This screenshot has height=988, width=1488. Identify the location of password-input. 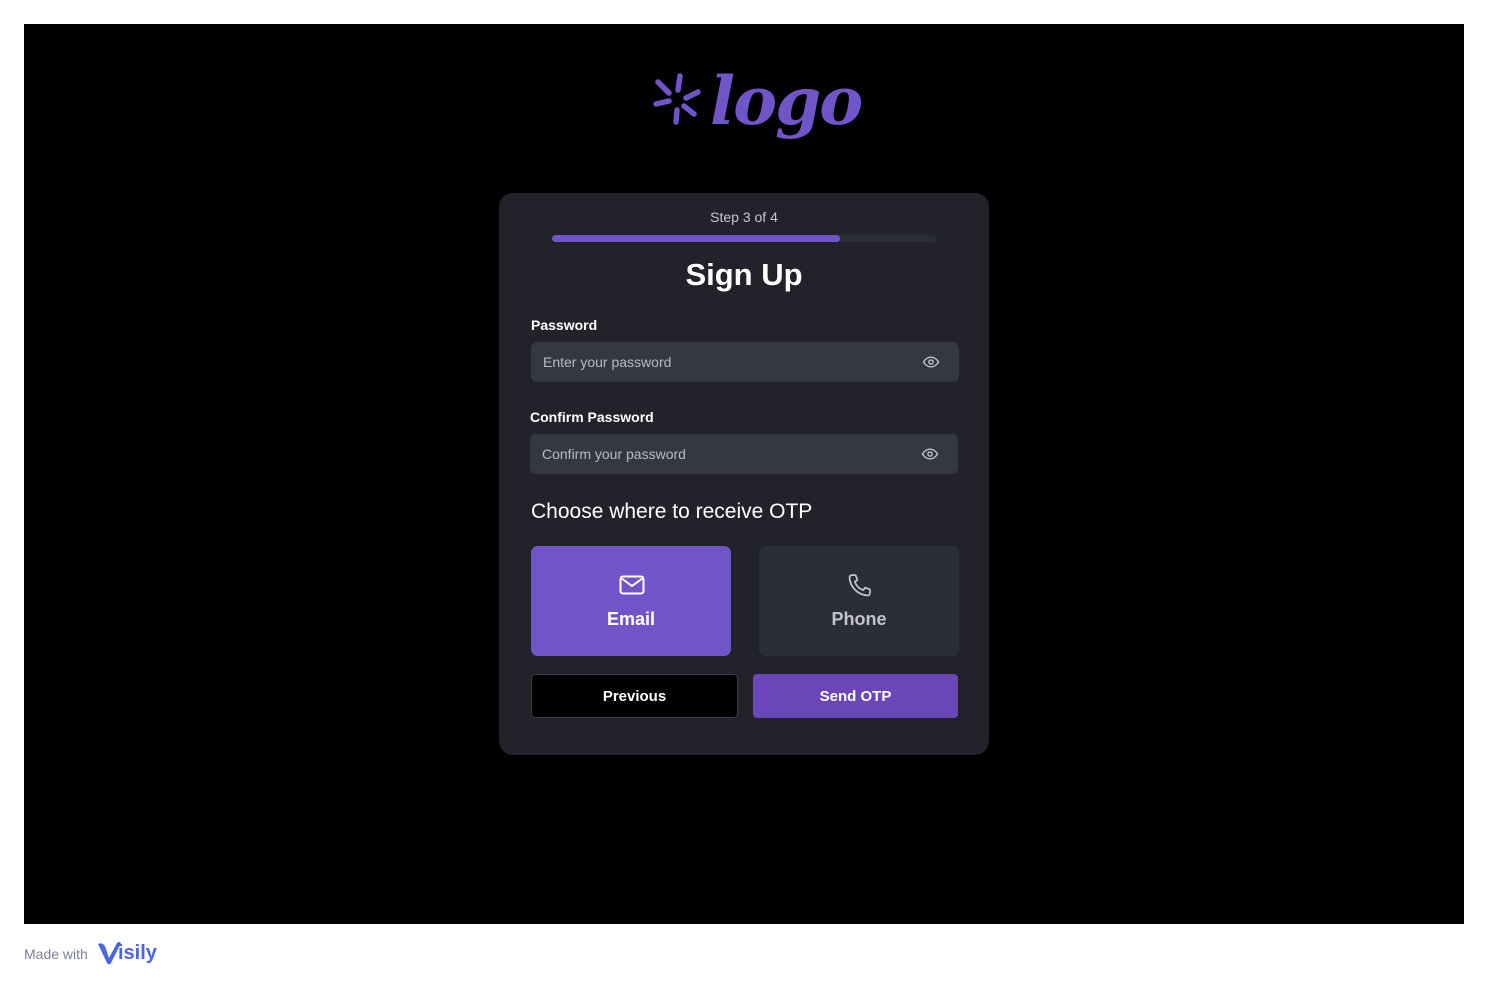
(745, 362).